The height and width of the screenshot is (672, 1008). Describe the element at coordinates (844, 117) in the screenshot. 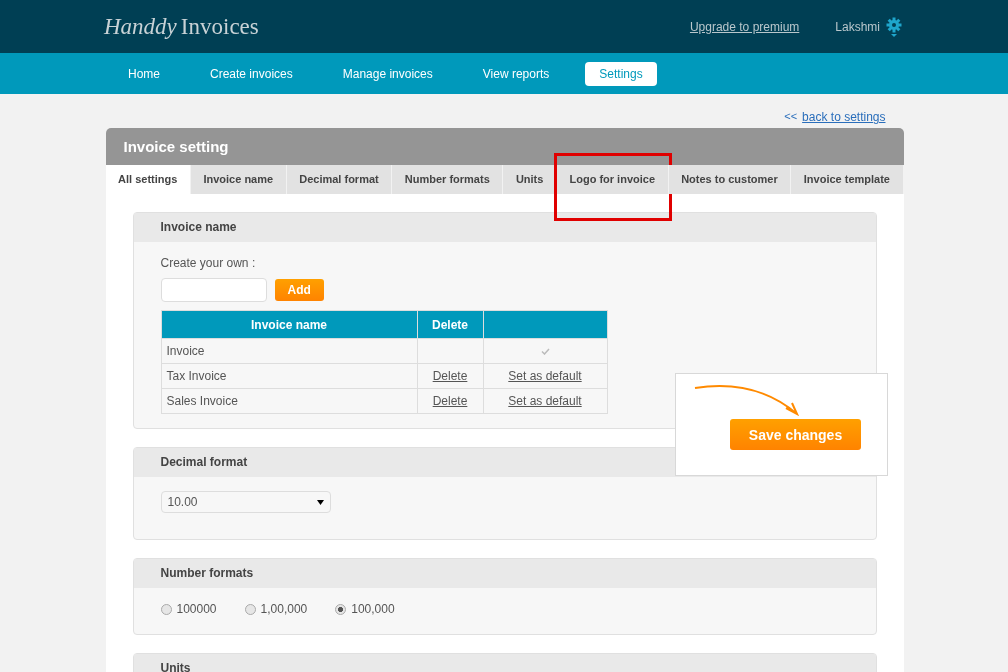

I see `back-link: back to settings` at that location.